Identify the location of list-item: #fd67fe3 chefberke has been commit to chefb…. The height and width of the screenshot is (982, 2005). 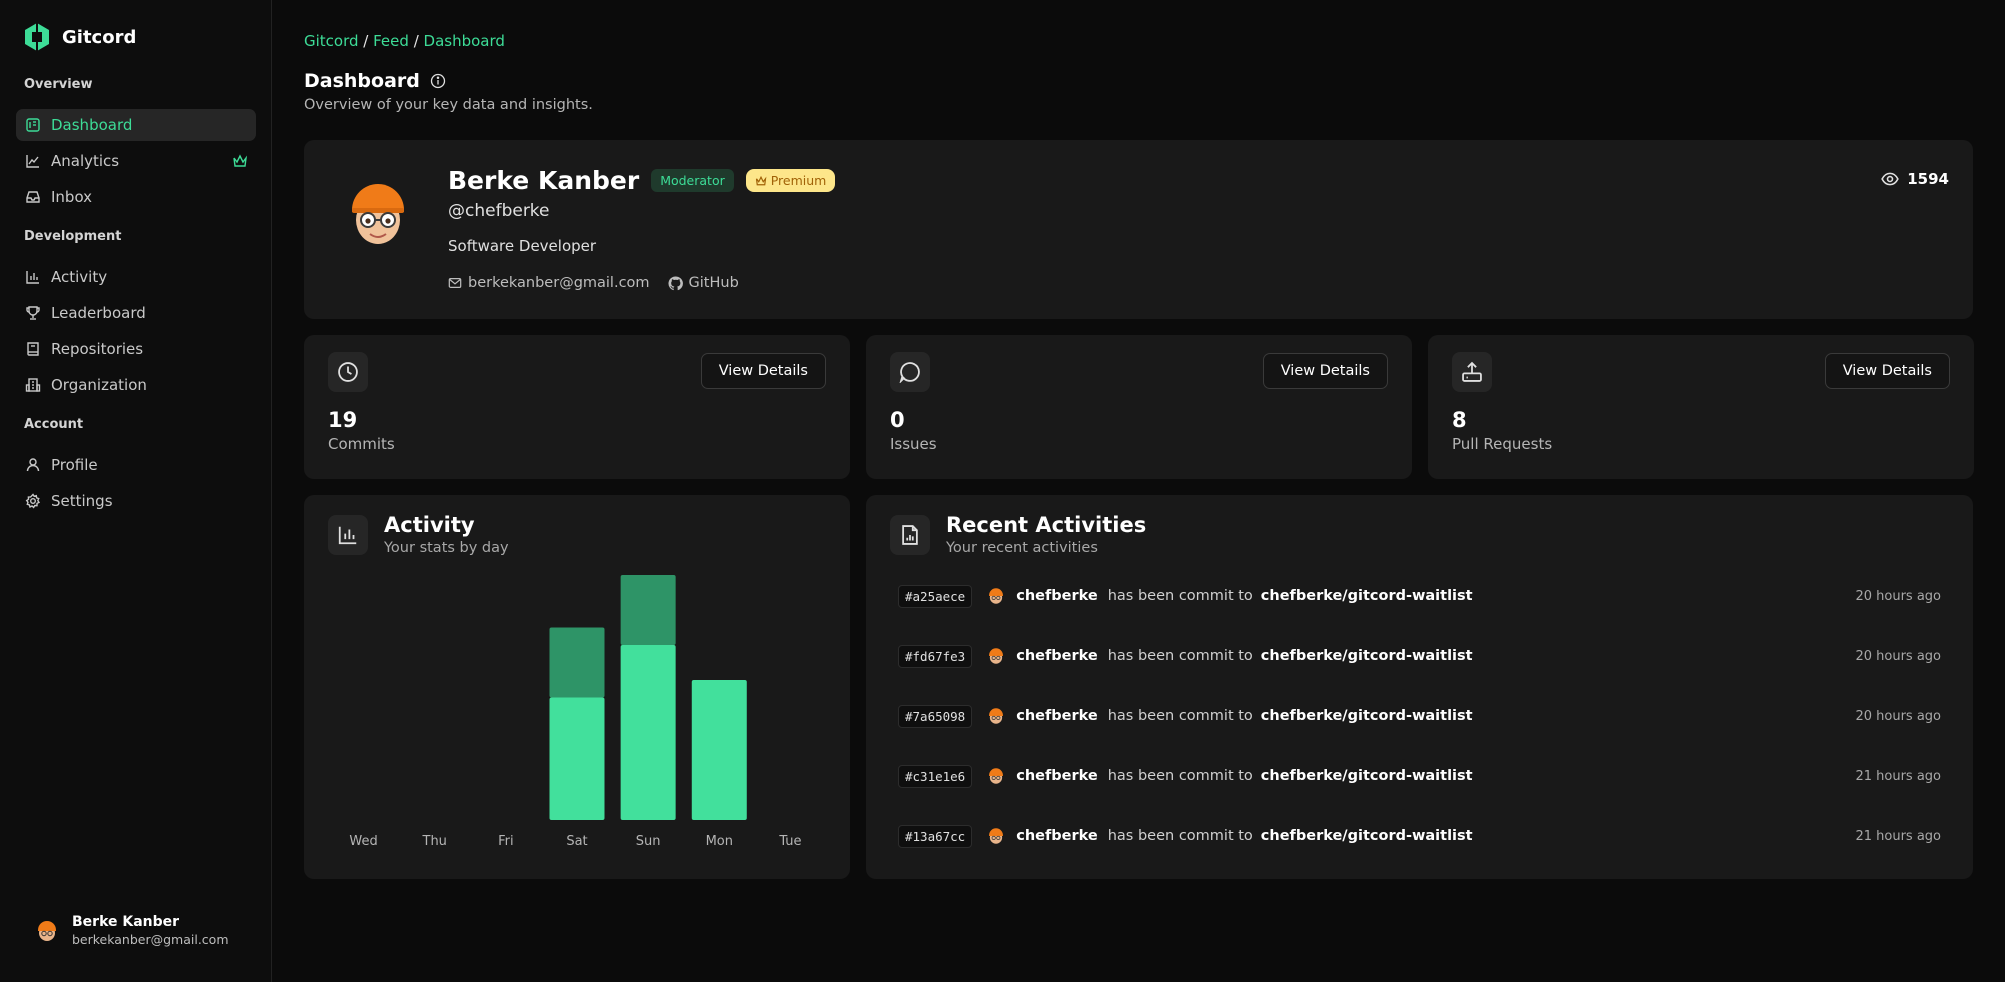
(1419, 656).